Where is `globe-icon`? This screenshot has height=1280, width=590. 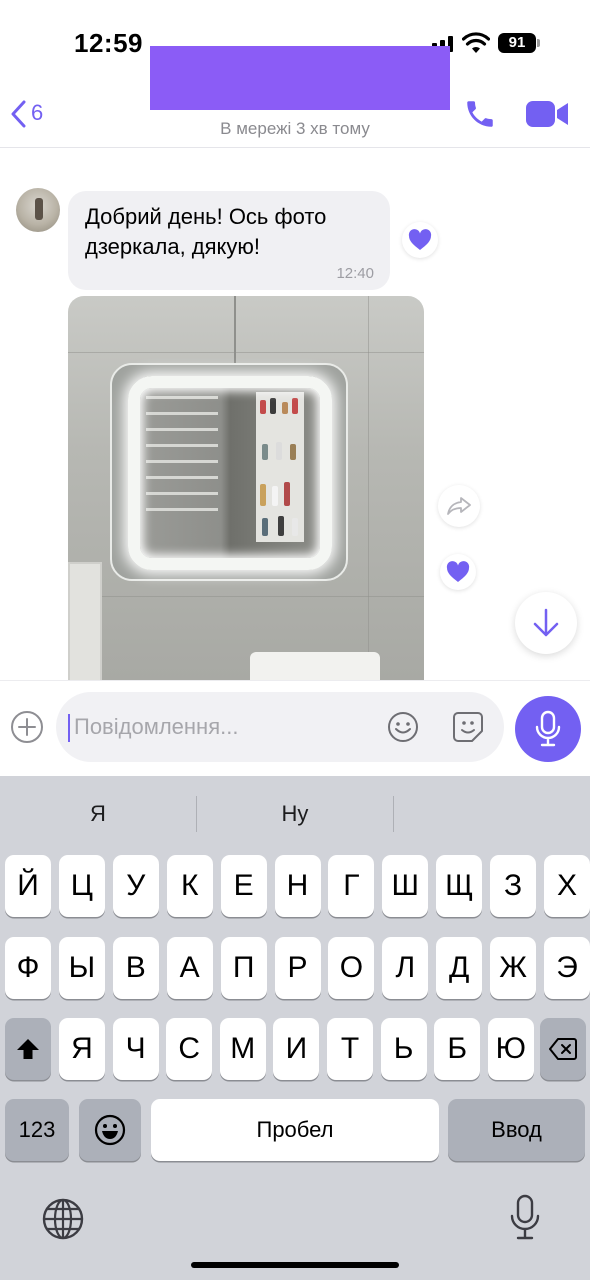
globe-icon is located at coordinates (63, 1219).